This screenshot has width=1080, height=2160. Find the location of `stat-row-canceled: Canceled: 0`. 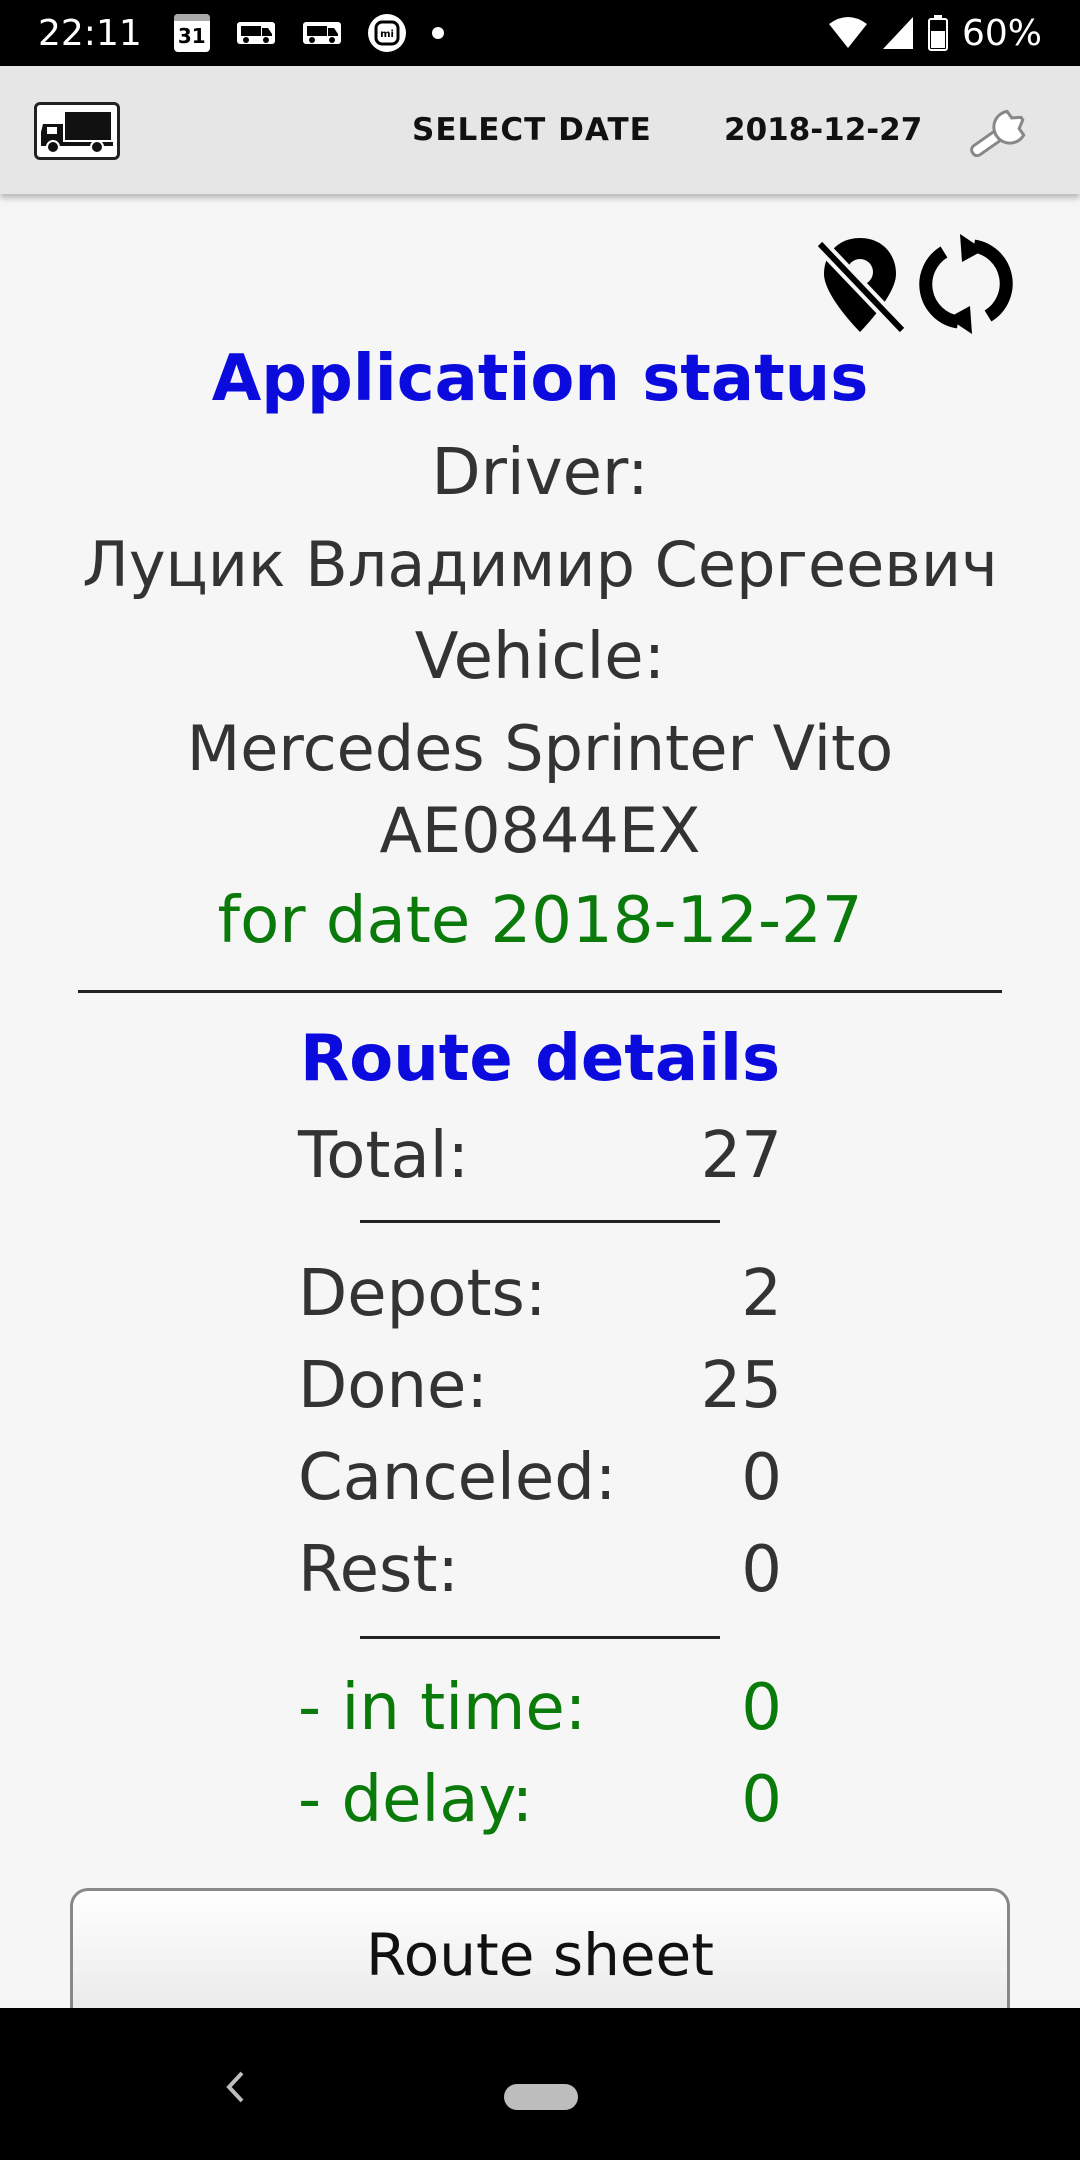

stat-row-canceled: Canceled: 0 is located at coordinates (540, 1478).